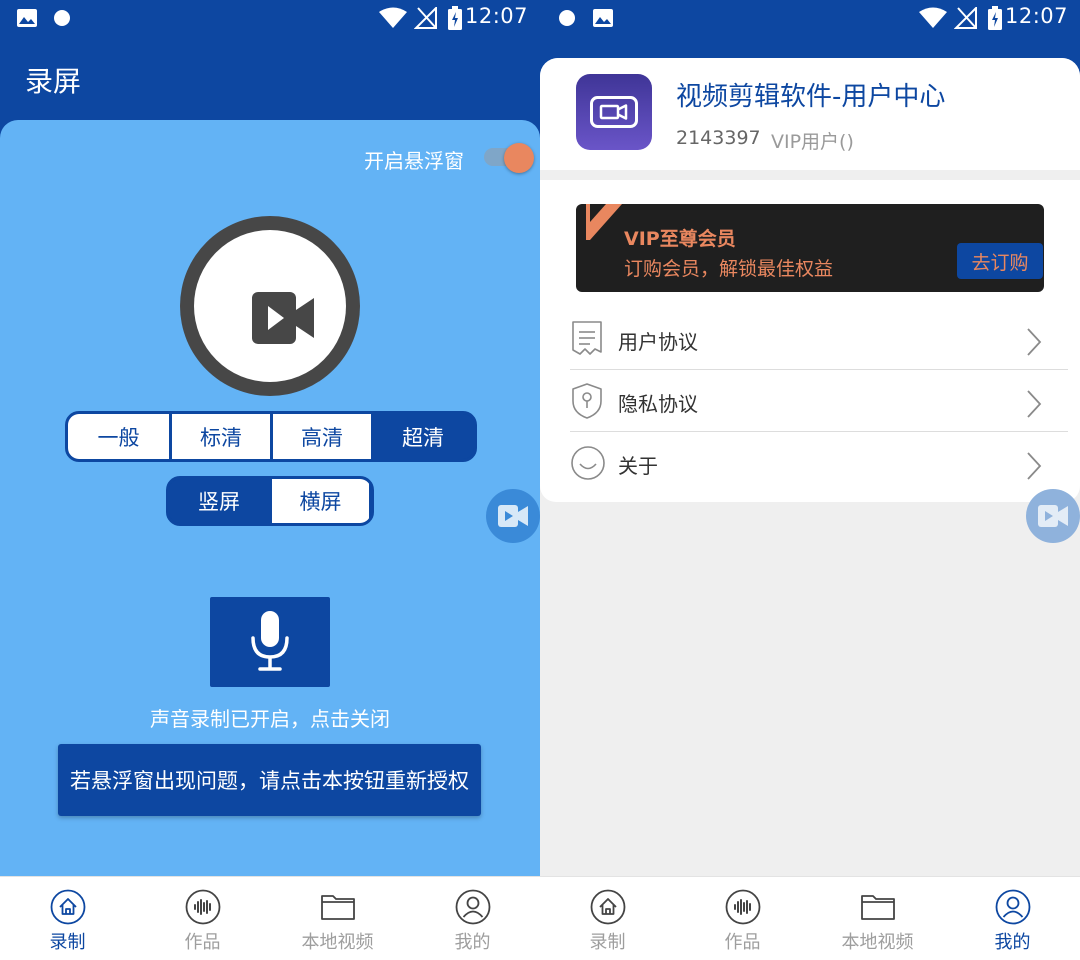 The width and height of the screenshot is (1080, 960). I want to click on vip-corner-badge-icon, so click(603, 222).